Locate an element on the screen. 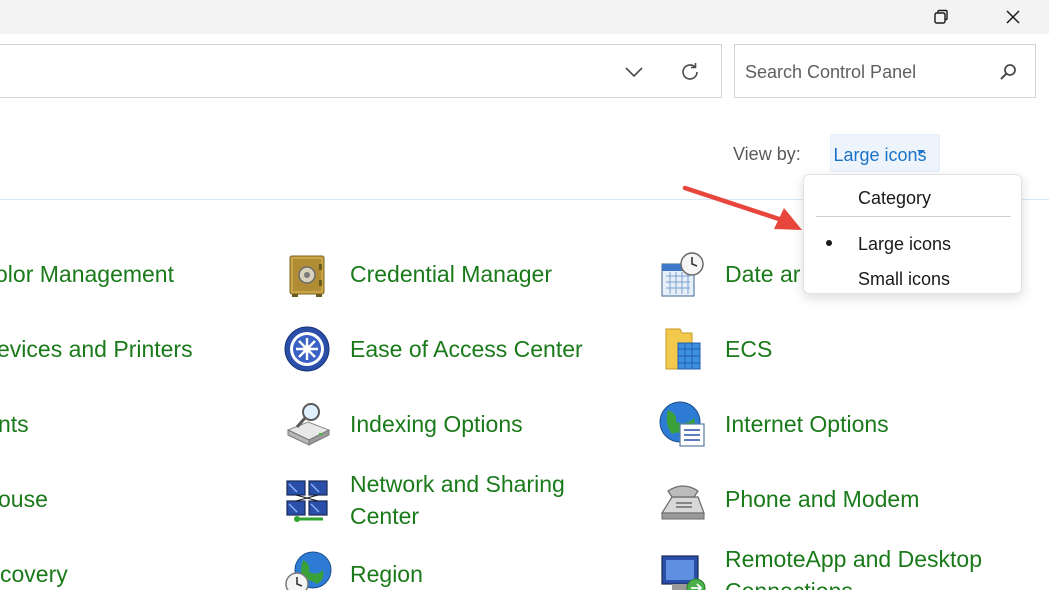 This screenshot has height=590, width=1049. refresh-icon is located at coordinates (690, 71).